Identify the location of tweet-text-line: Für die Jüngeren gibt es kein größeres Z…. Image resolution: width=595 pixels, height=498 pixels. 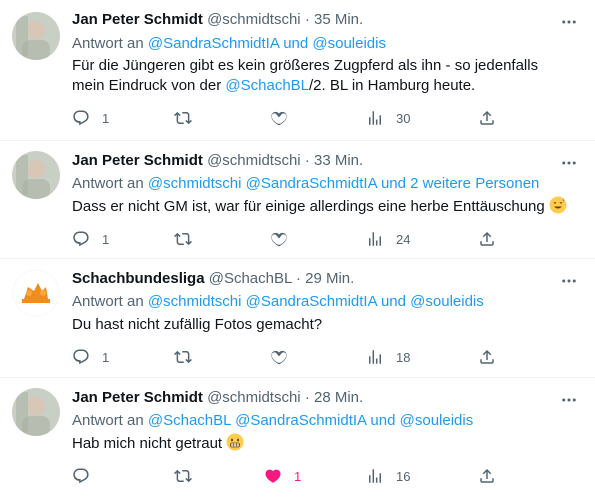
(305, 65).